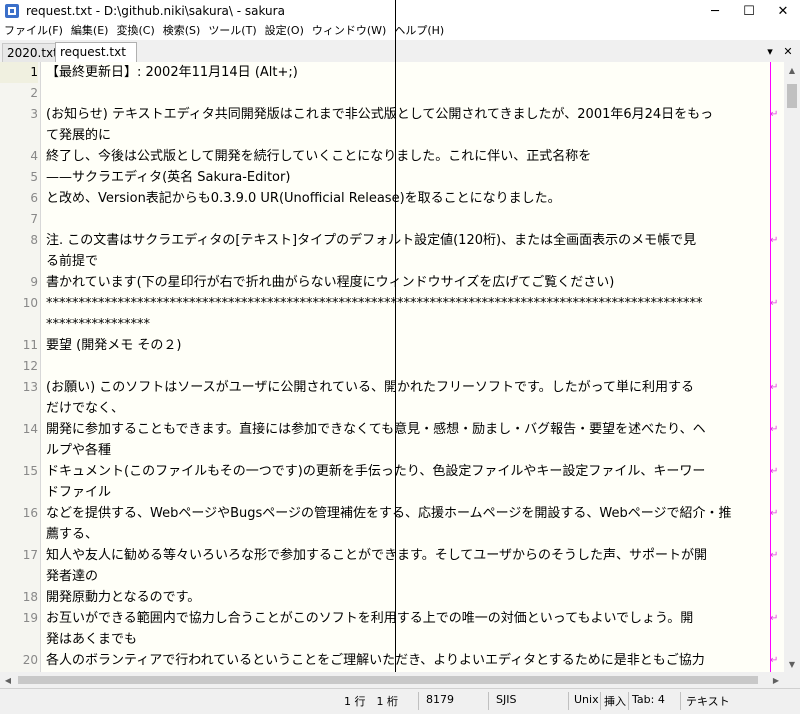 Image resolution: width=800 pixels, height=714 pixels. I want to click on text-line-row: 【最終更新日】: 2002年11月14日 (Alt+;), so click(407, 72).